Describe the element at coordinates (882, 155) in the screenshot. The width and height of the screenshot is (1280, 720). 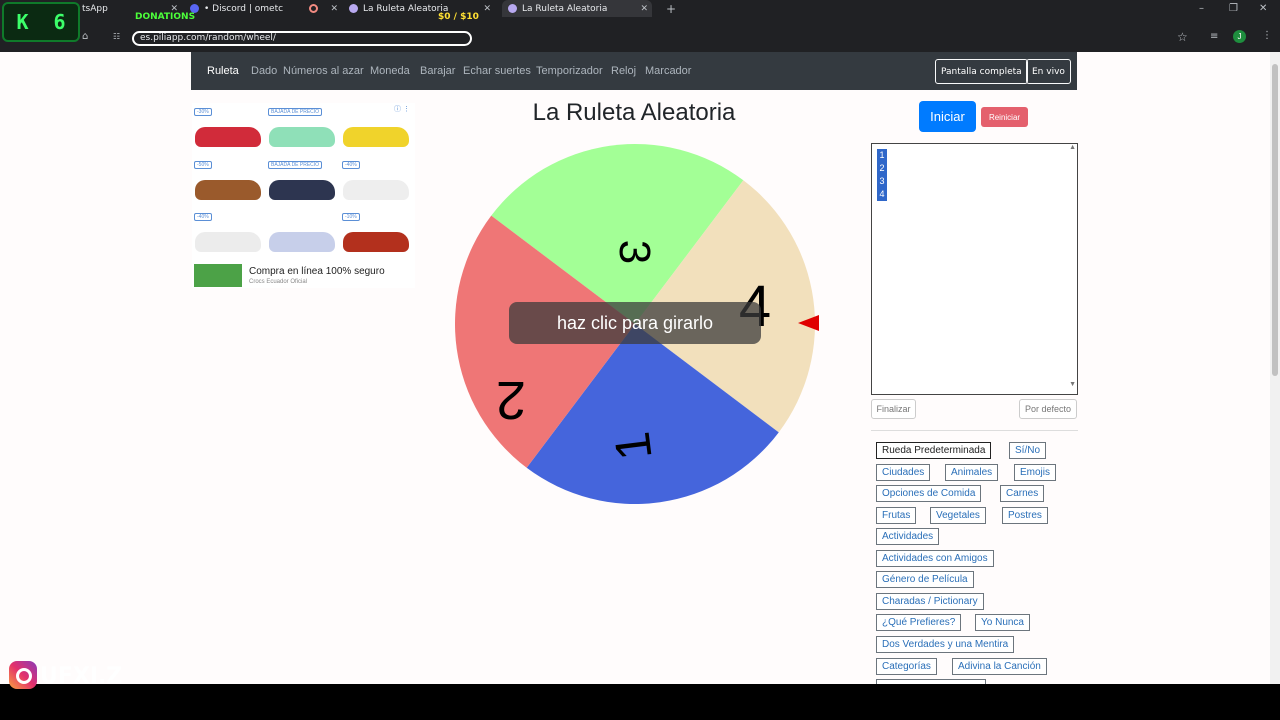
I see `entry-line: 1` at that location.